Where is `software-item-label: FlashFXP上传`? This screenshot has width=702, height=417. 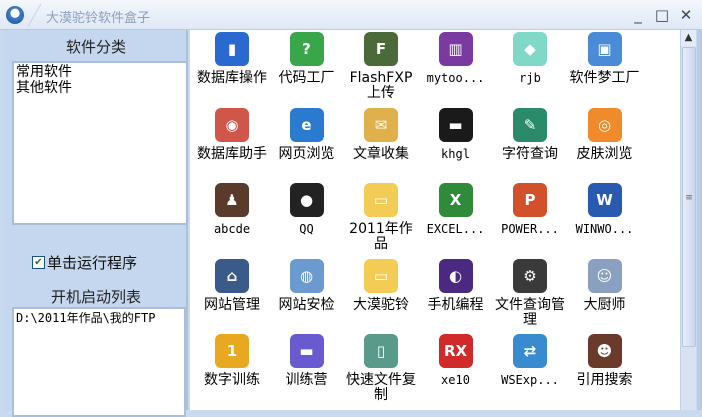
software-item-label: FlashFXP上传 is located at coordinates (381, 85).